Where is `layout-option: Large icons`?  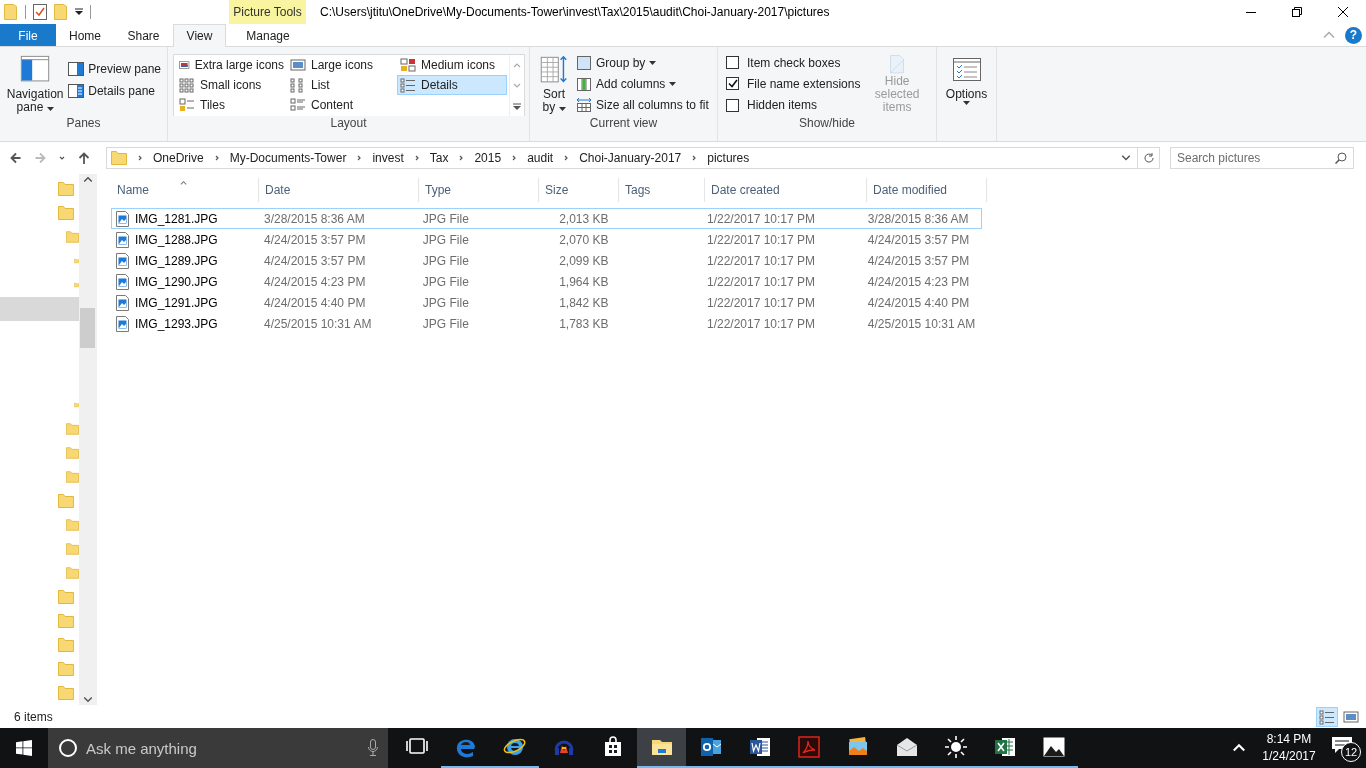
layout-option: Large icons is located at coordinates (342, 65).